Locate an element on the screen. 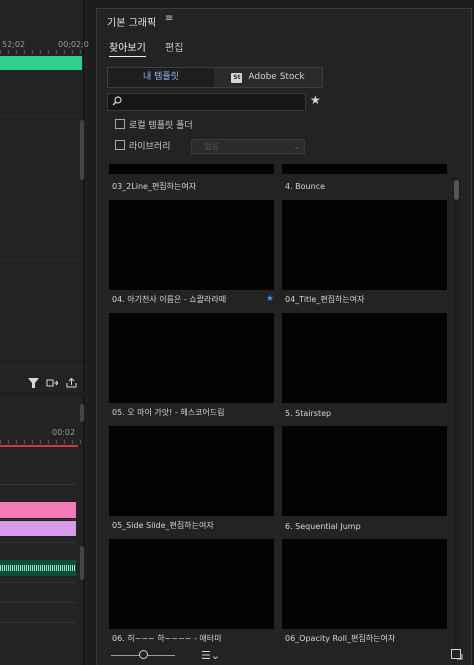 The image size is (474, 665). template-caption: 04. 아기천사 이름은 - 쇼콸라라떼 is located at coordinates (169, 299).